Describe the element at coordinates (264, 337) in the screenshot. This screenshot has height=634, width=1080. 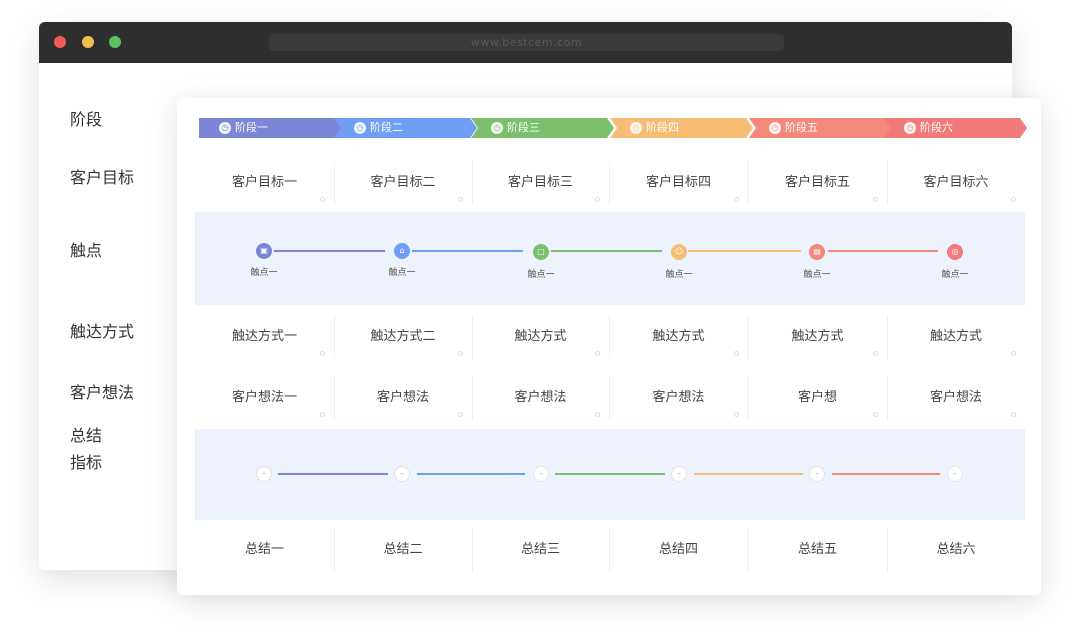
I see `reach-method-cell: 触达方式一` at that location.